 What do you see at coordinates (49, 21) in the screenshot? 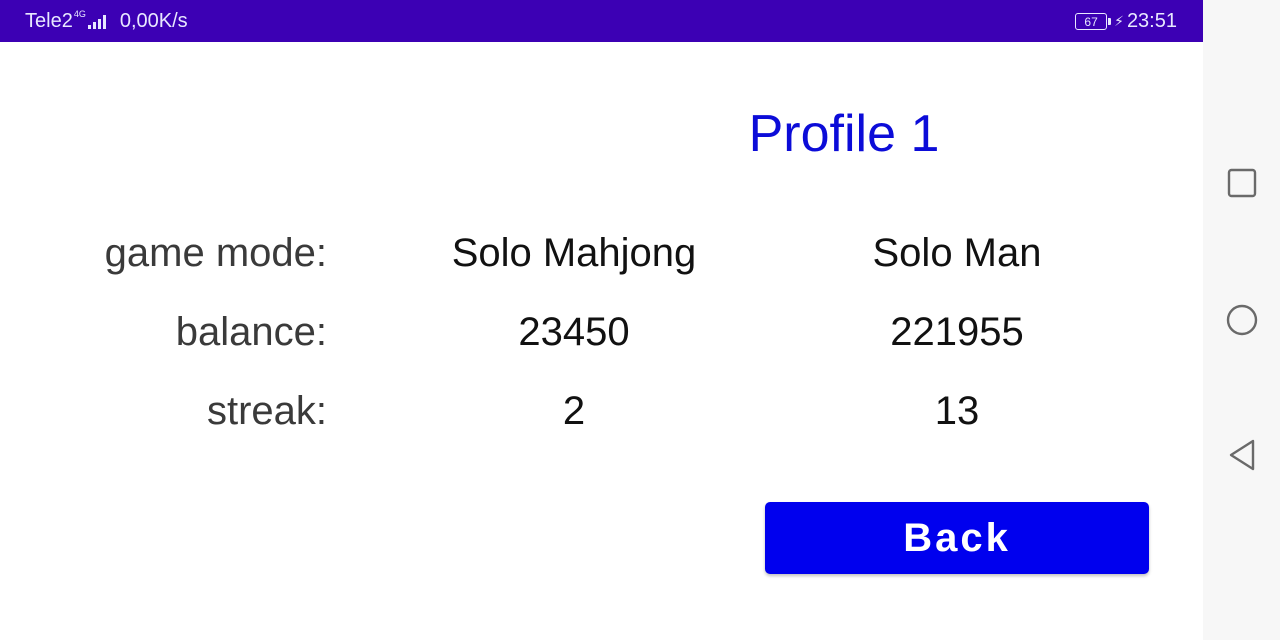
I see `carrier-name: Tele2` at bounding box center [49, 21].